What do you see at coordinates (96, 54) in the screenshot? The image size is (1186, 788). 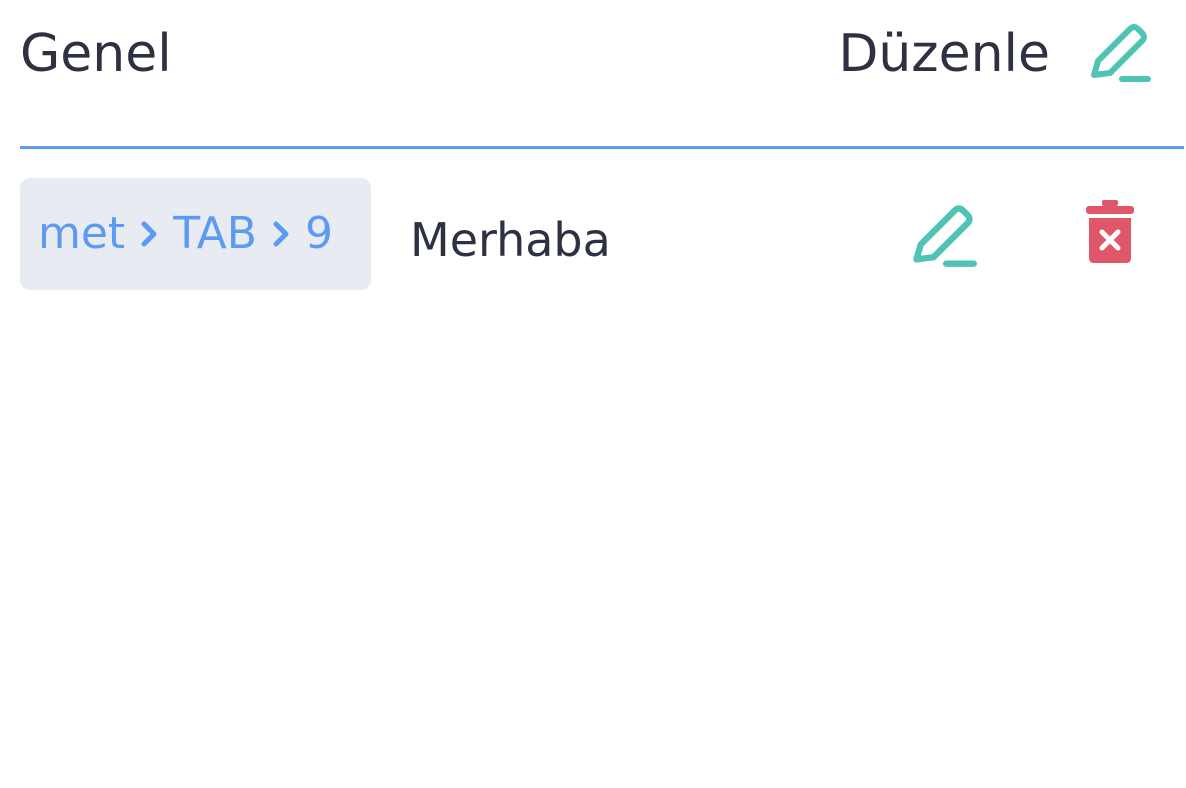 I see `section-title: Genel` at bounding box center [96, 54].